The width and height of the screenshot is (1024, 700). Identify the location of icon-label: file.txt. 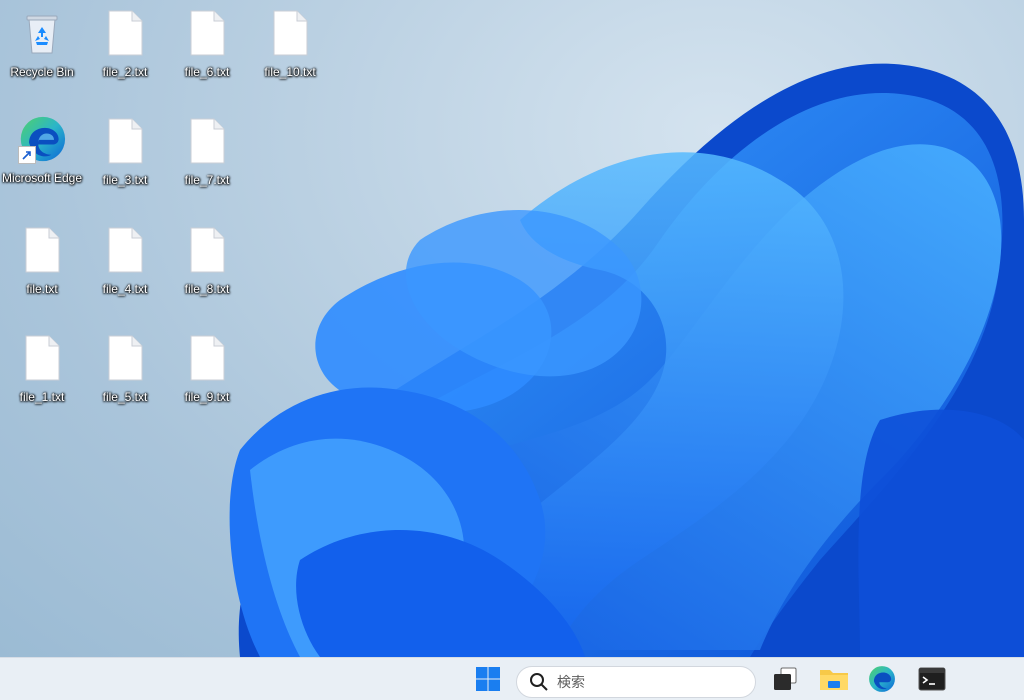
(42, 289).